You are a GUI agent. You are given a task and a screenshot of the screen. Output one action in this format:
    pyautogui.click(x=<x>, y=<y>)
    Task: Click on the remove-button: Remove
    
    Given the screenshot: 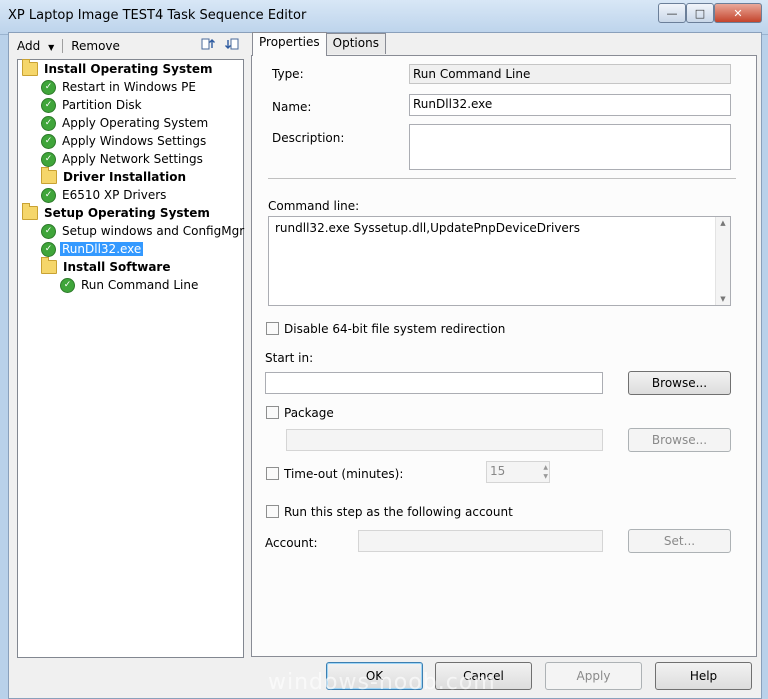 What is the action you would take?
    pyautogui.click(x=95, y=46)
    